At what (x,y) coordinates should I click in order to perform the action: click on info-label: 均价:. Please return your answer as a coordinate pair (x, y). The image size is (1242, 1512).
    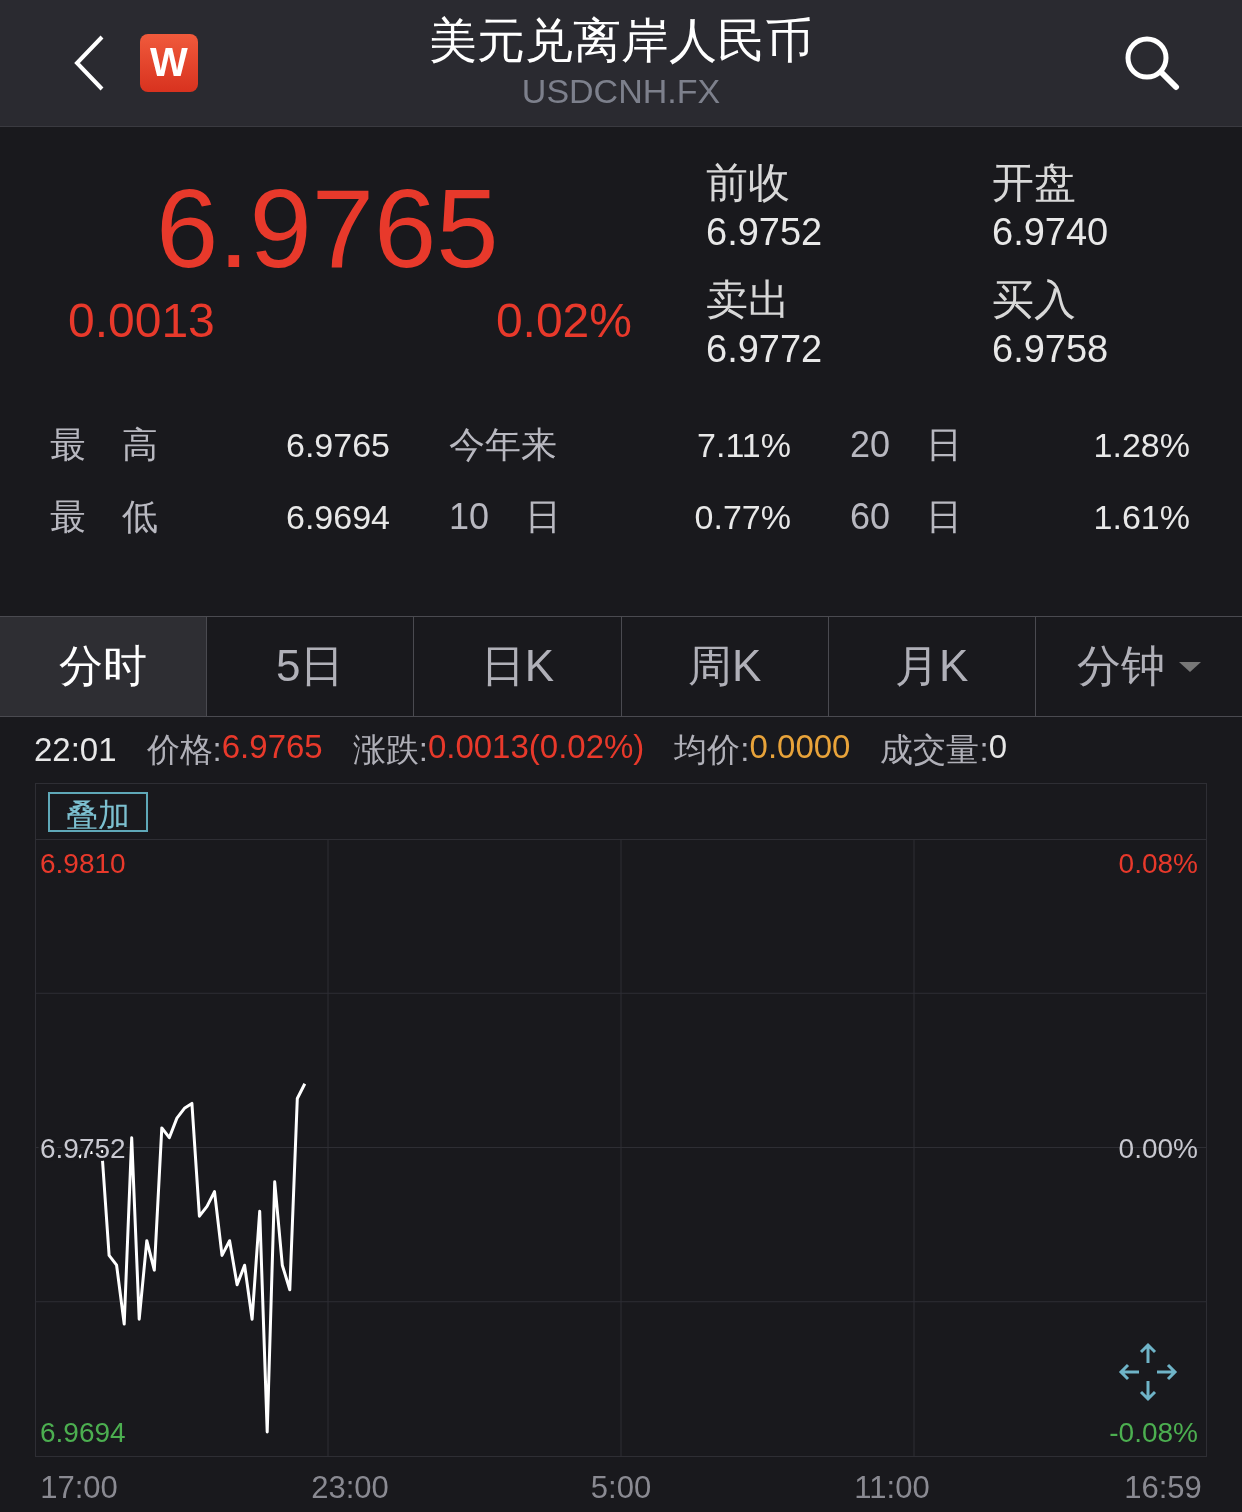
    Looking at the image, I should click on (712, 749).